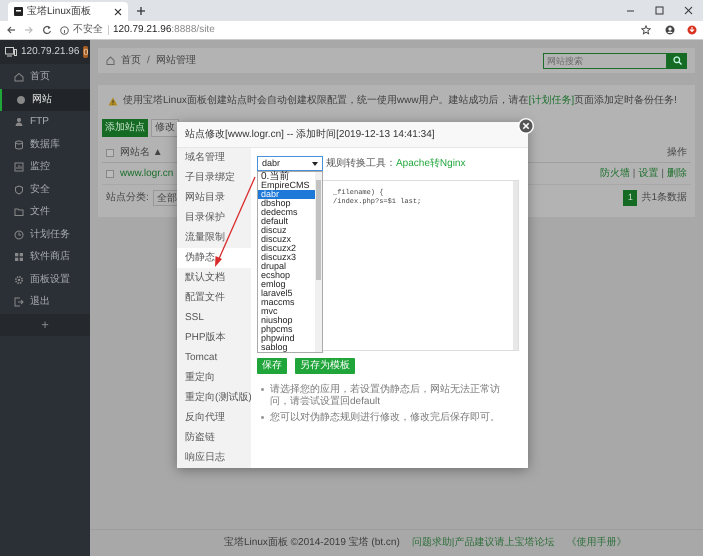 The width and height of the screenshot is (703, 556). I want to click on sidebar-item: FTP, so click(45, 122).